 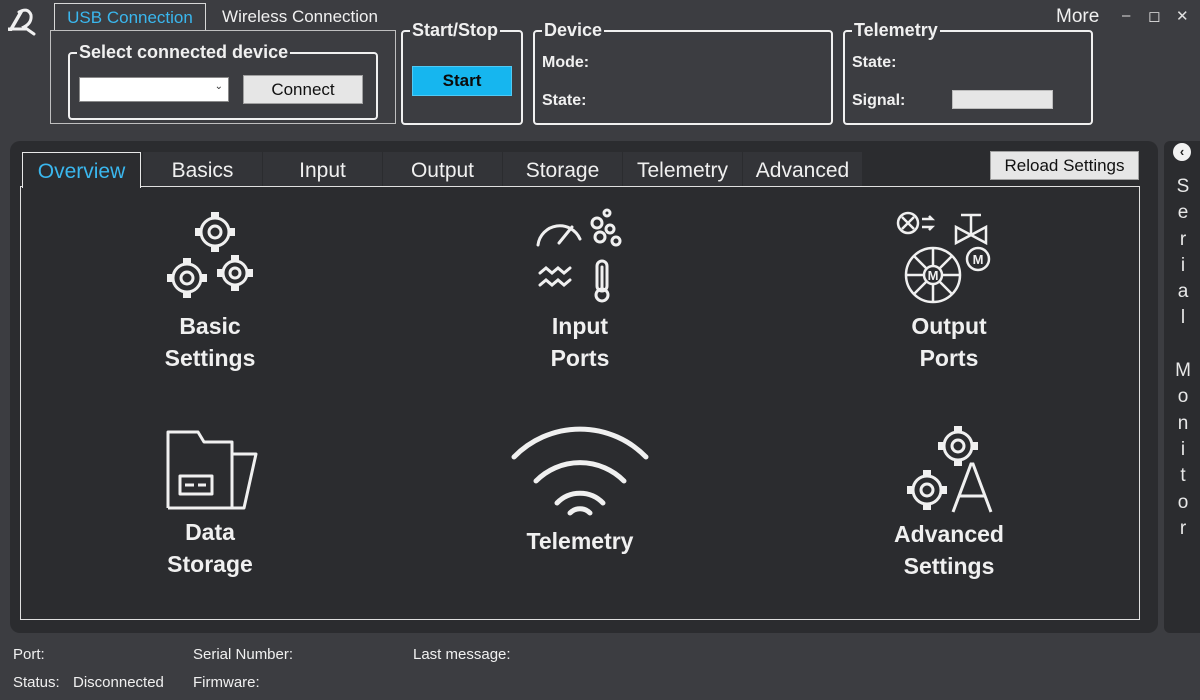 I want to click on telemetry-title: Telemetry, so click(x=896, y=30).